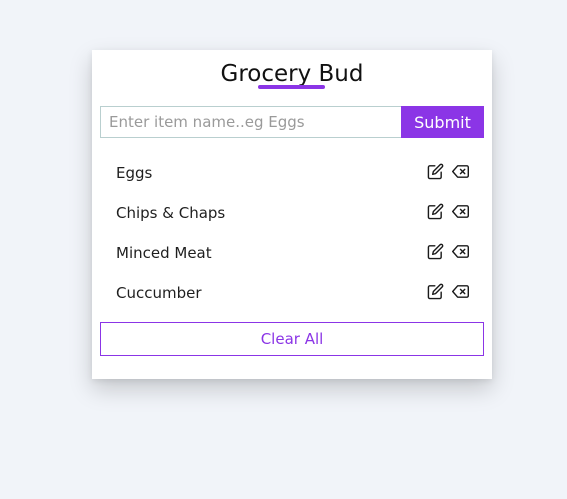  I want to click on item-name: Minced Meat, so click(164, 253).